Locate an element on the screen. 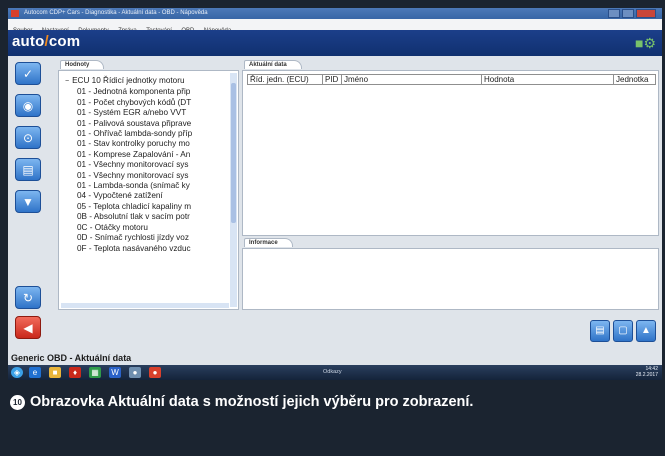 Image resolution: width=665 pixels, height=456 pixels. column-unit: Jednotka is located at coordinates (636, 79).